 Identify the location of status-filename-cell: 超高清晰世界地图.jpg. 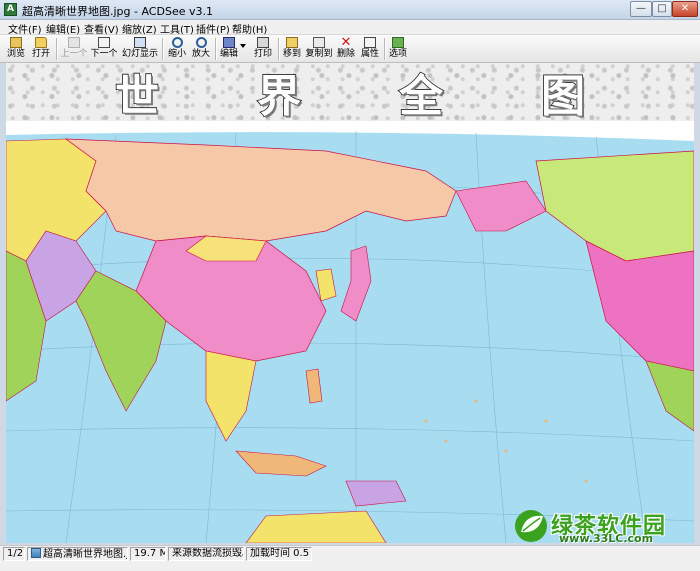
(77, 554).